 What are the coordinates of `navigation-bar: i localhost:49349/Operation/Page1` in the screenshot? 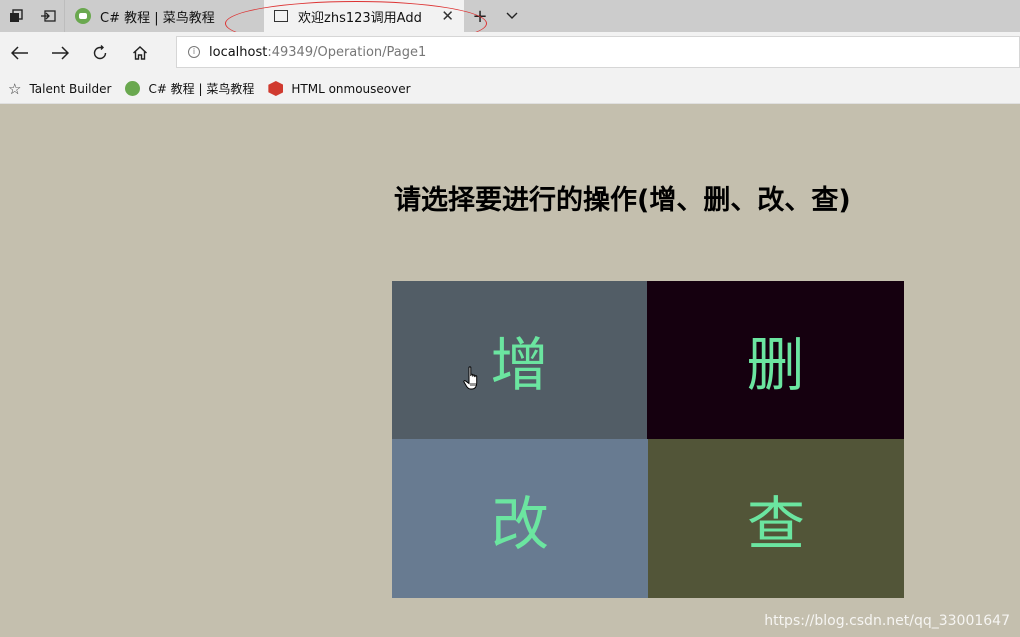 It's located at (510, 53).